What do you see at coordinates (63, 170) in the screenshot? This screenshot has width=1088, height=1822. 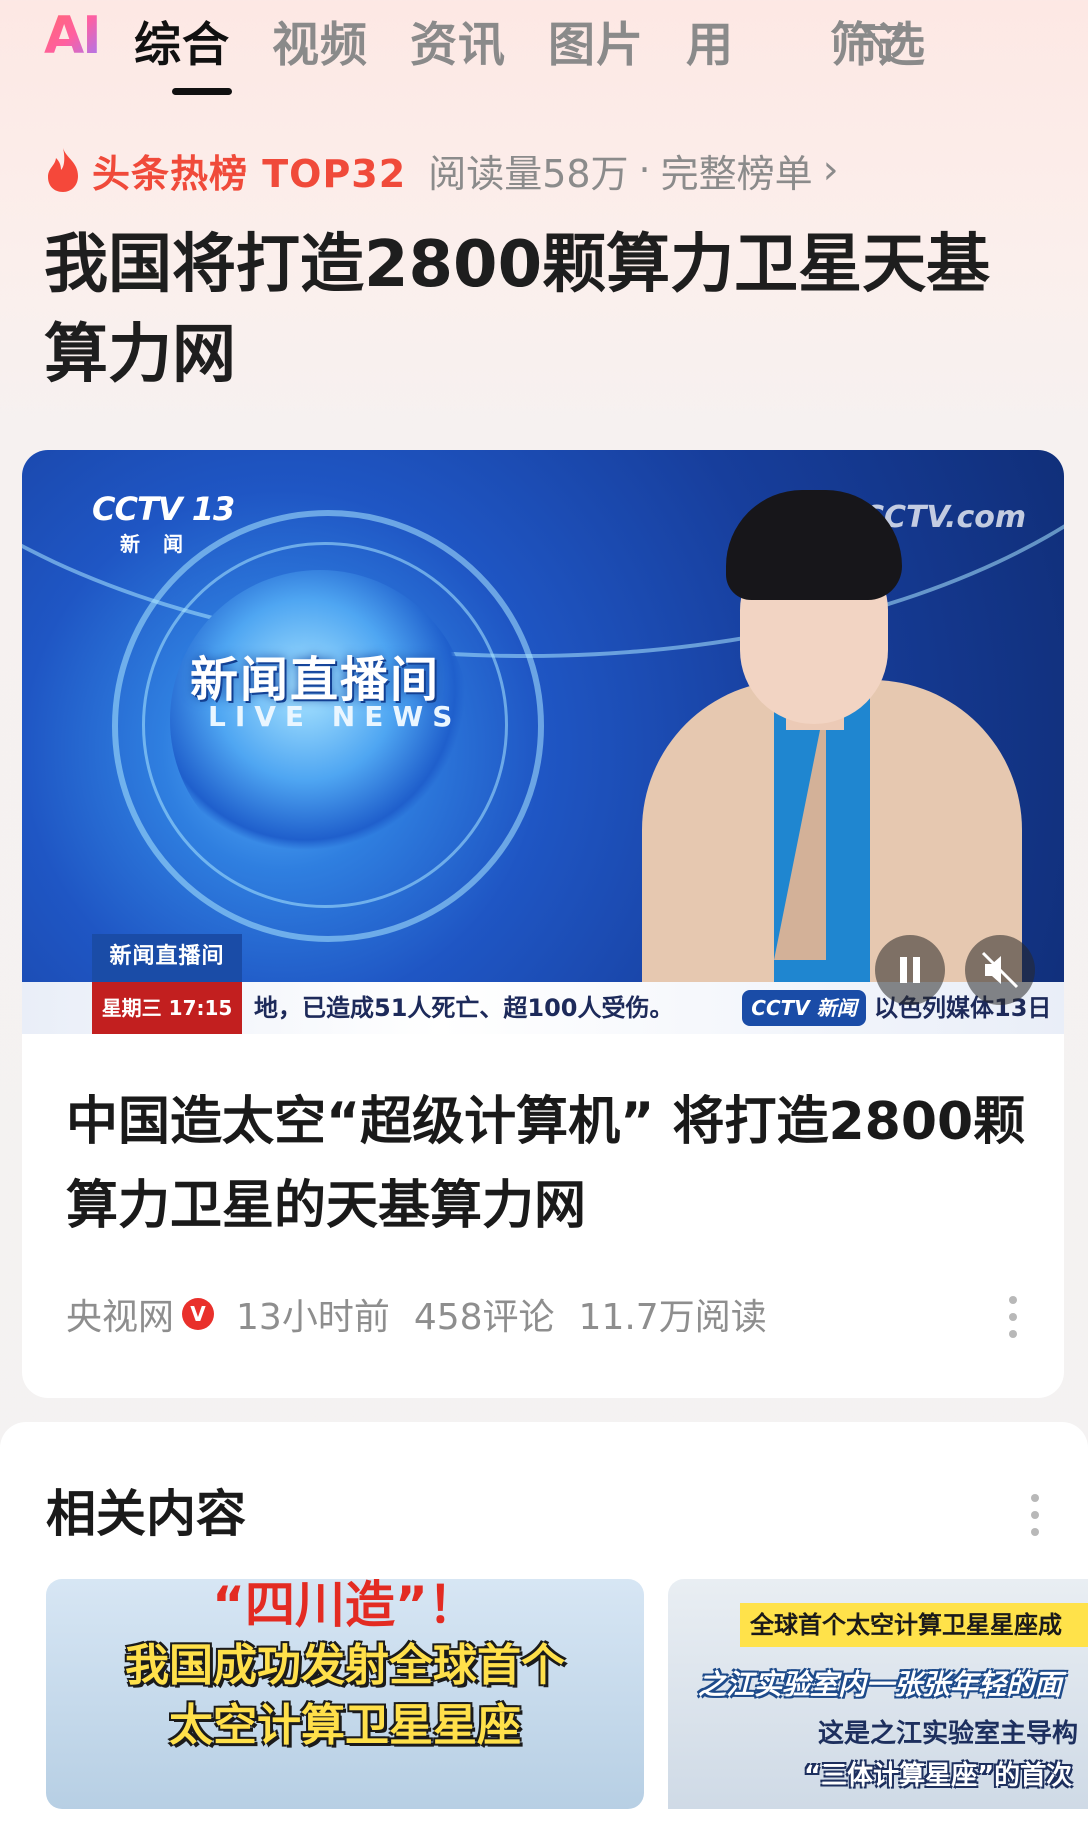 I see `flame-icon` at bounding box center [63, 170].